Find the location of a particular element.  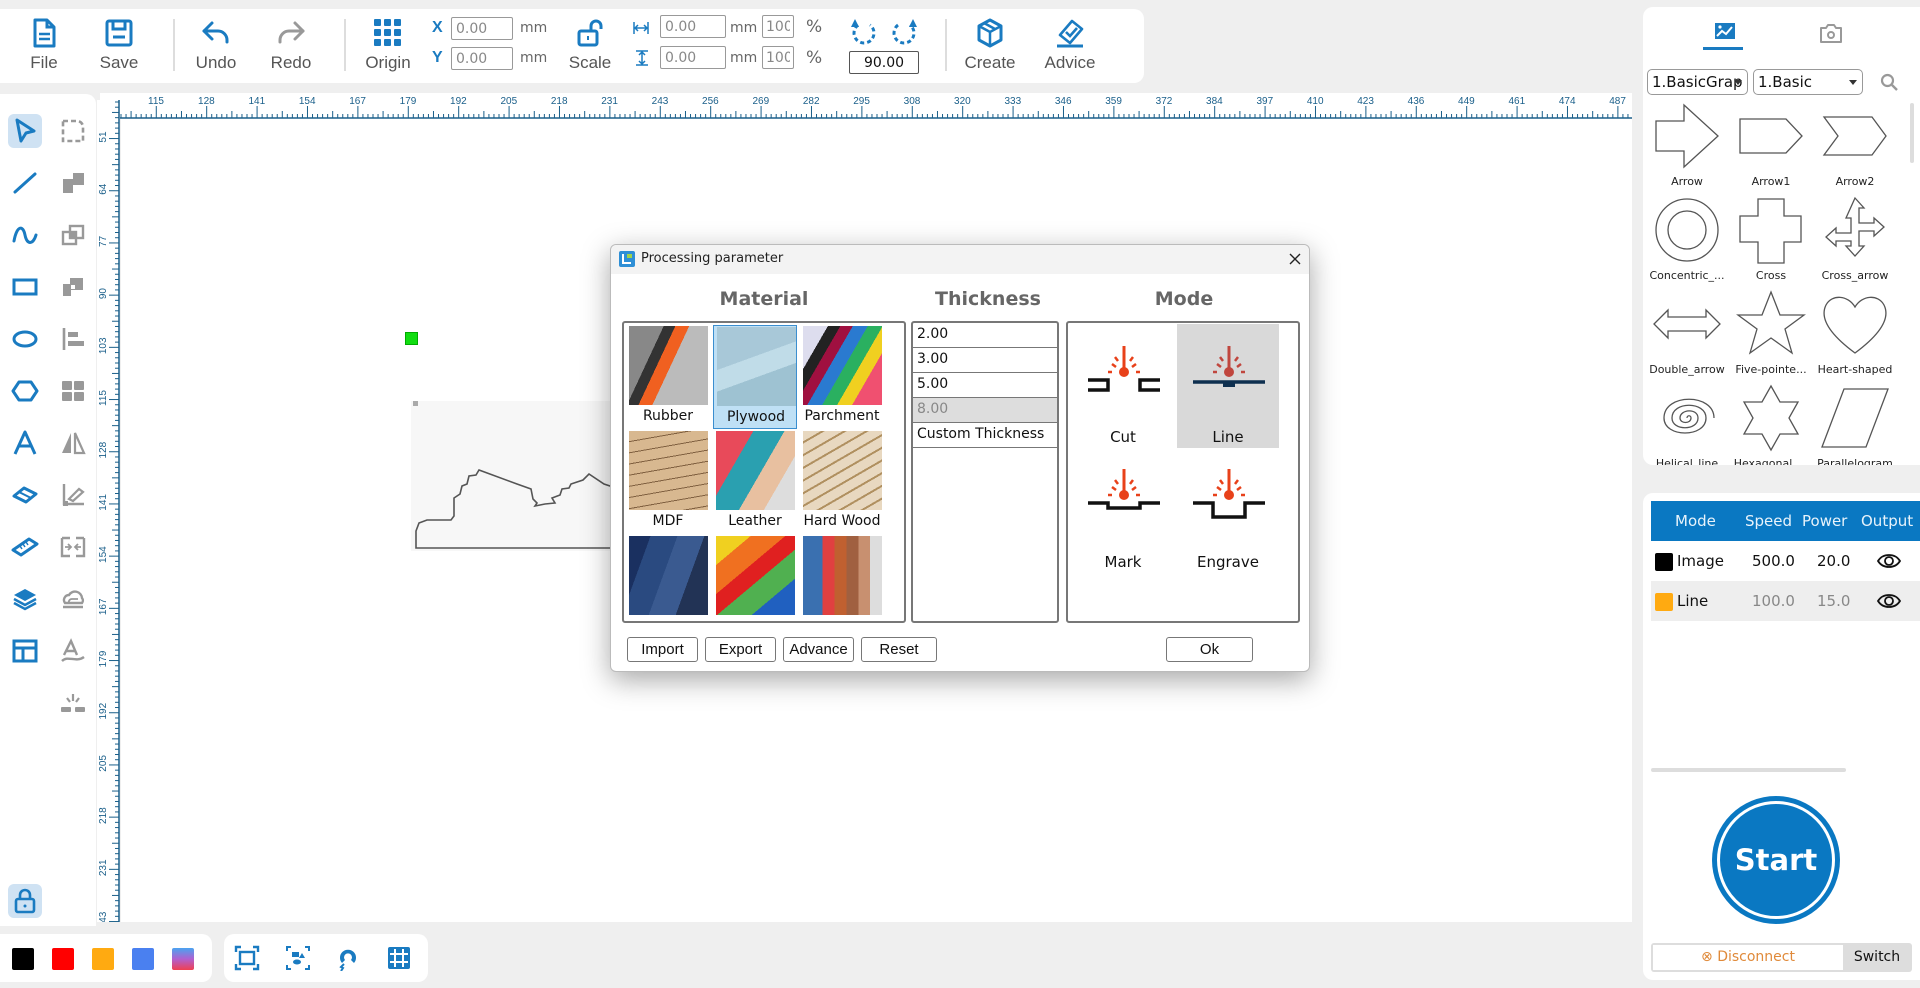

measure-tool is located at coordinates (25, 547).